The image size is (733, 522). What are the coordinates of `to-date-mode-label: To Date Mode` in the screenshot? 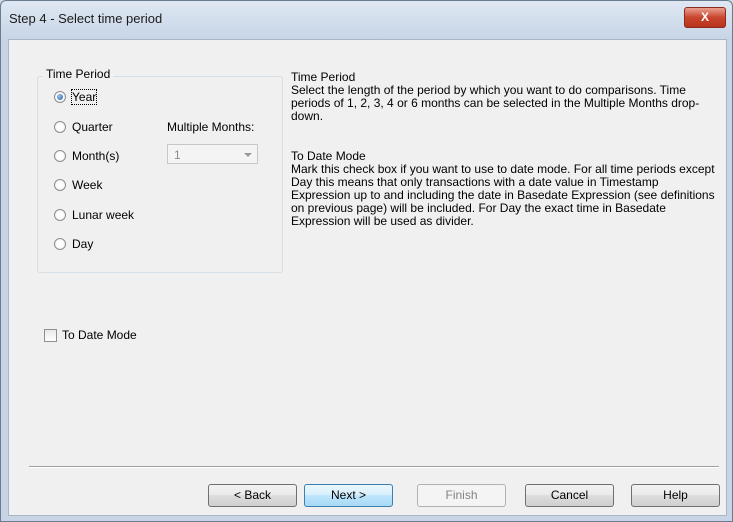 It's located at (99, 335).